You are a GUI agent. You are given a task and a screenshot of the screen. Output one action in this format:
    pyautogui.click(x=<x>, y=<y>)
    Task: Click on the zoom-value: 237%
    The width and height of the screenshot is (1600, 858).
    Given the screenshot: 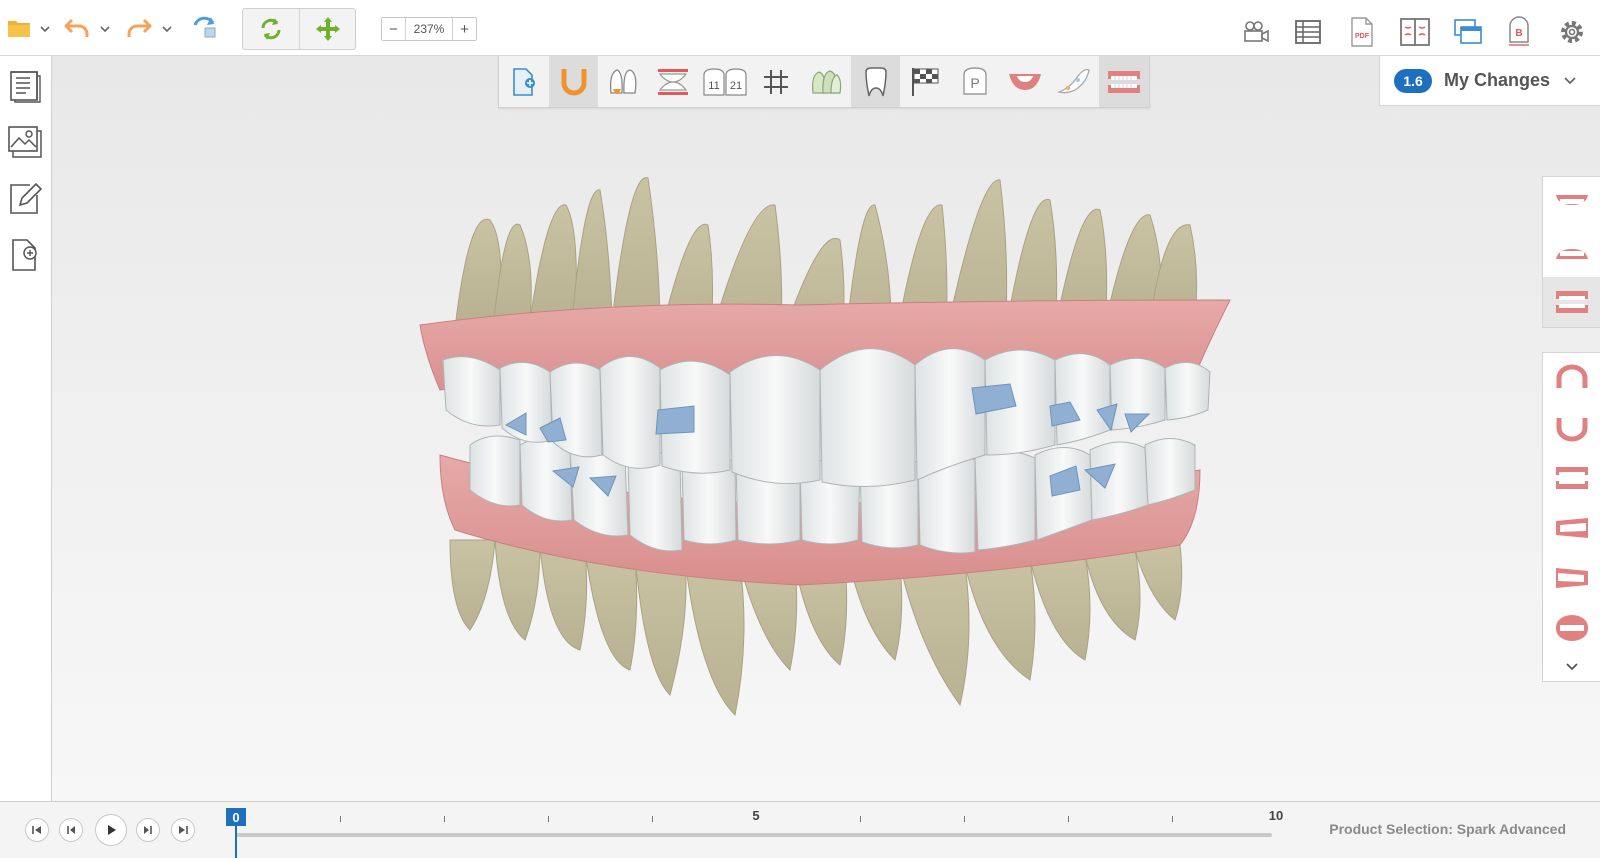 What is the action you would take?
    pyautogui.click(x=429, y=29)
    